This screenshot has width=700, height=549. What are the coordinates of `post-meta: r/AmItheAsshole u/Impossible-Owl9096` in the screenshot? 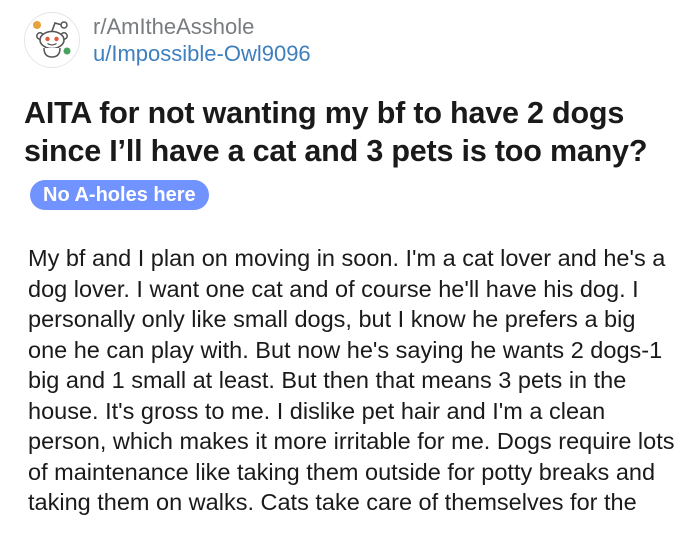 It's located at (202, 40).